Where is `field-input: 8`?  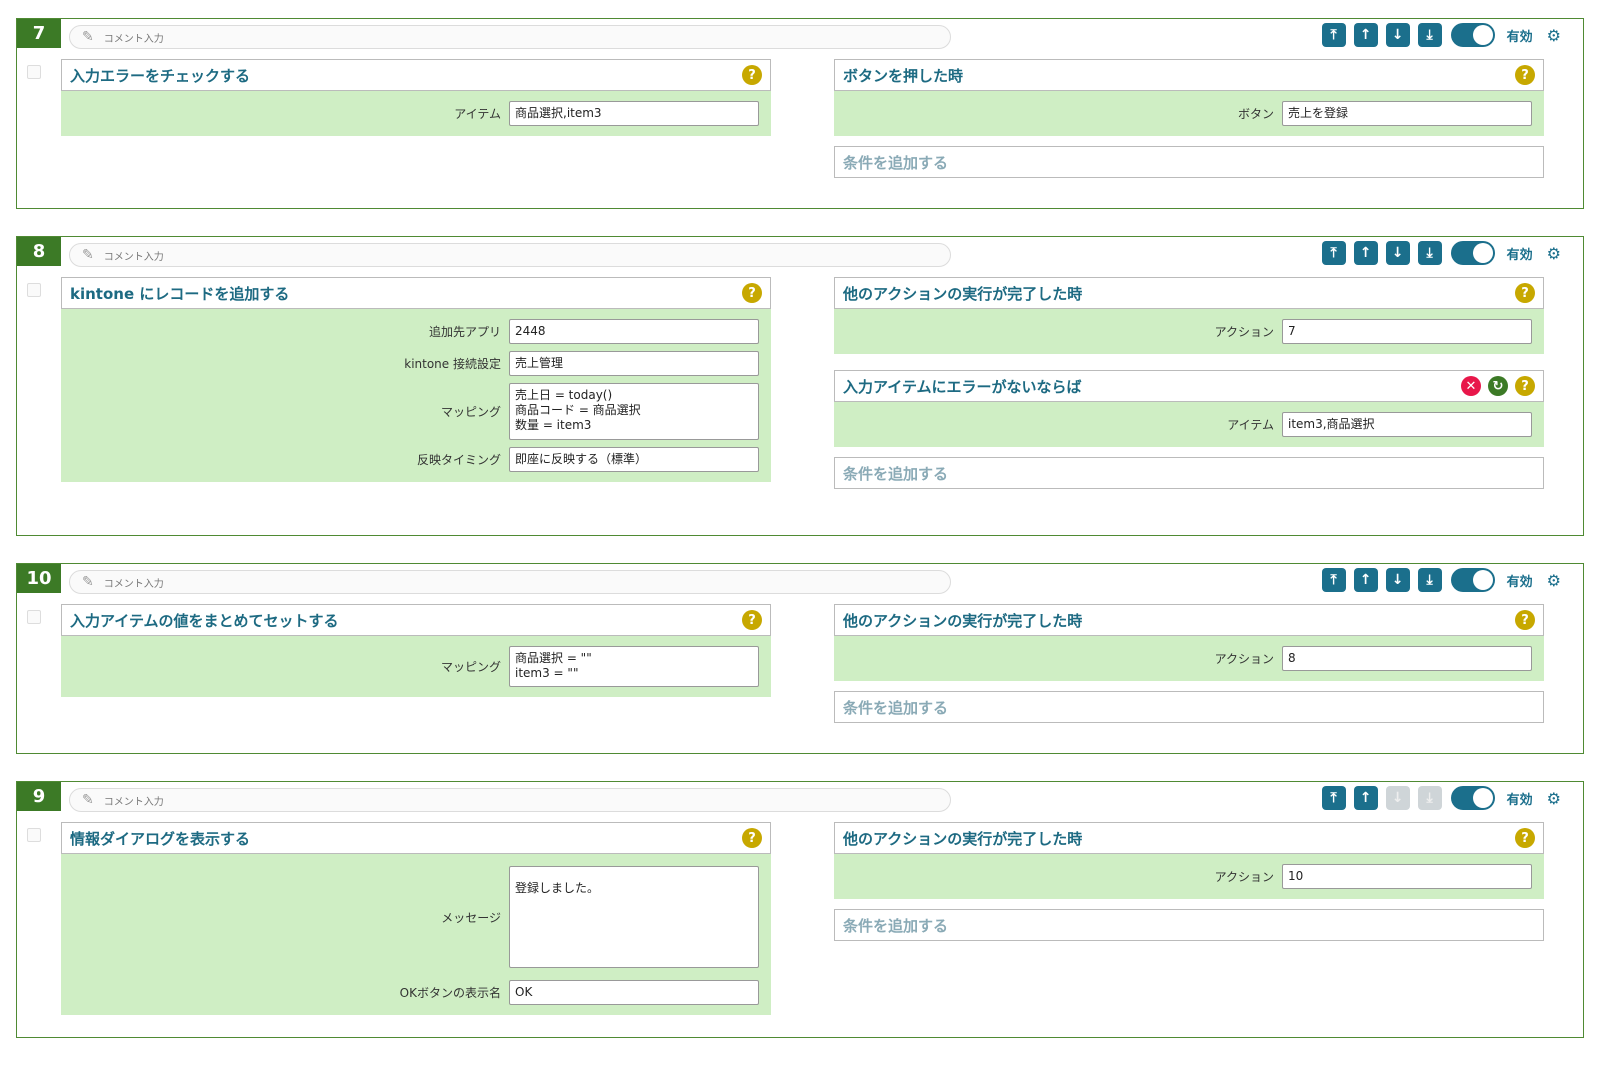 field-input: 8 is located at coordinates (1407, 658).